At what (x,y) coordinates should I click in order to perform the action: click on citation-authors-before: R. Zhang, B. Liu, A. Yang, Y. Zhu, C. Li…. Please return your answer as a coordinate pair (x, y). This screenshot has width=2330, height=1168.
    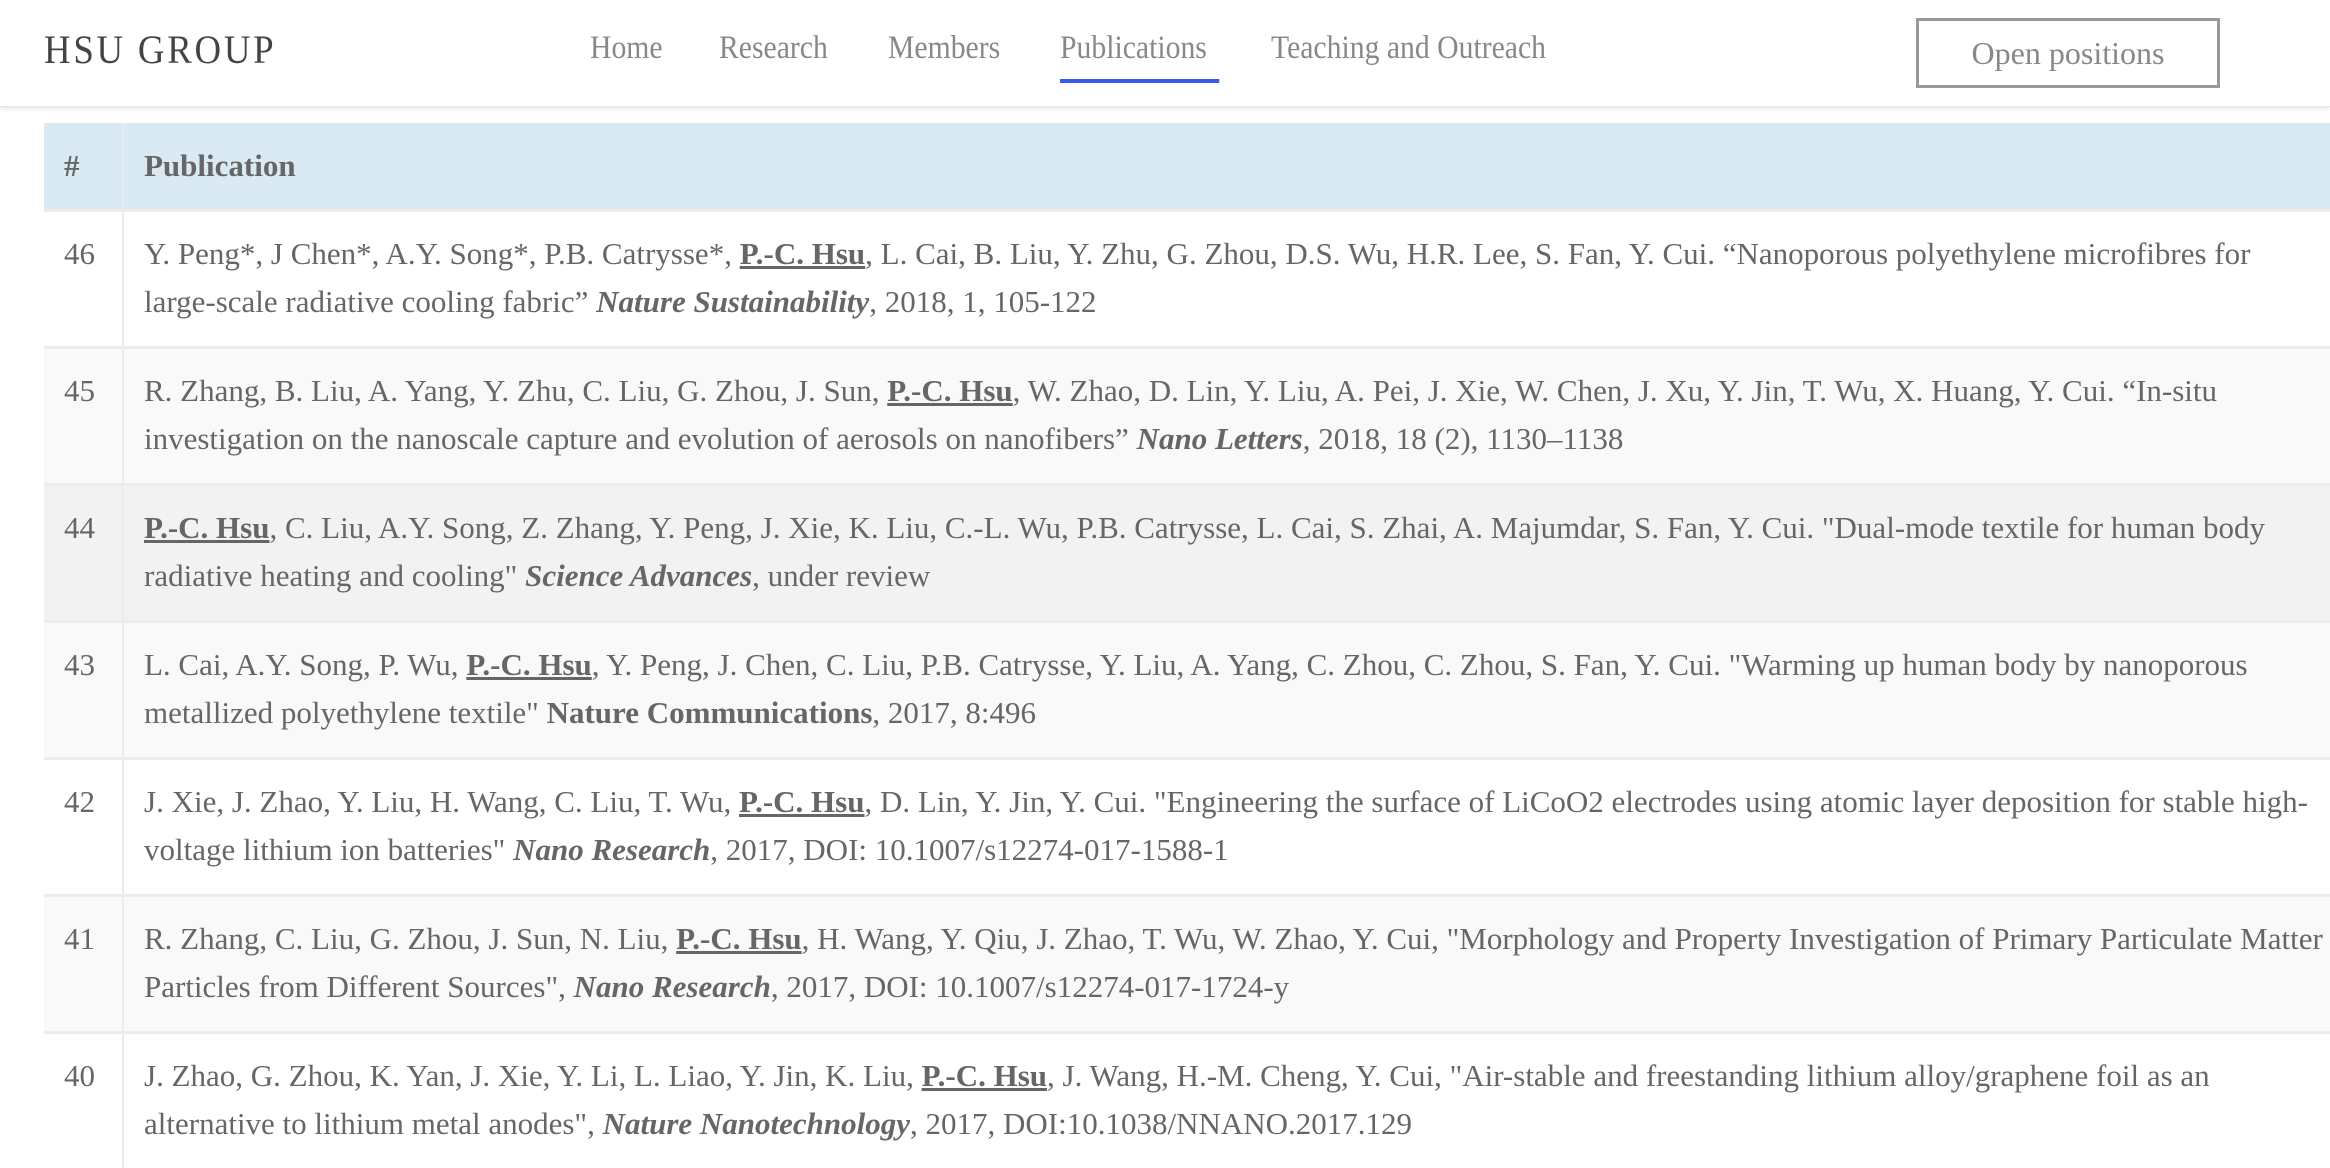
    Looking at the image, I should click on (515, 390).